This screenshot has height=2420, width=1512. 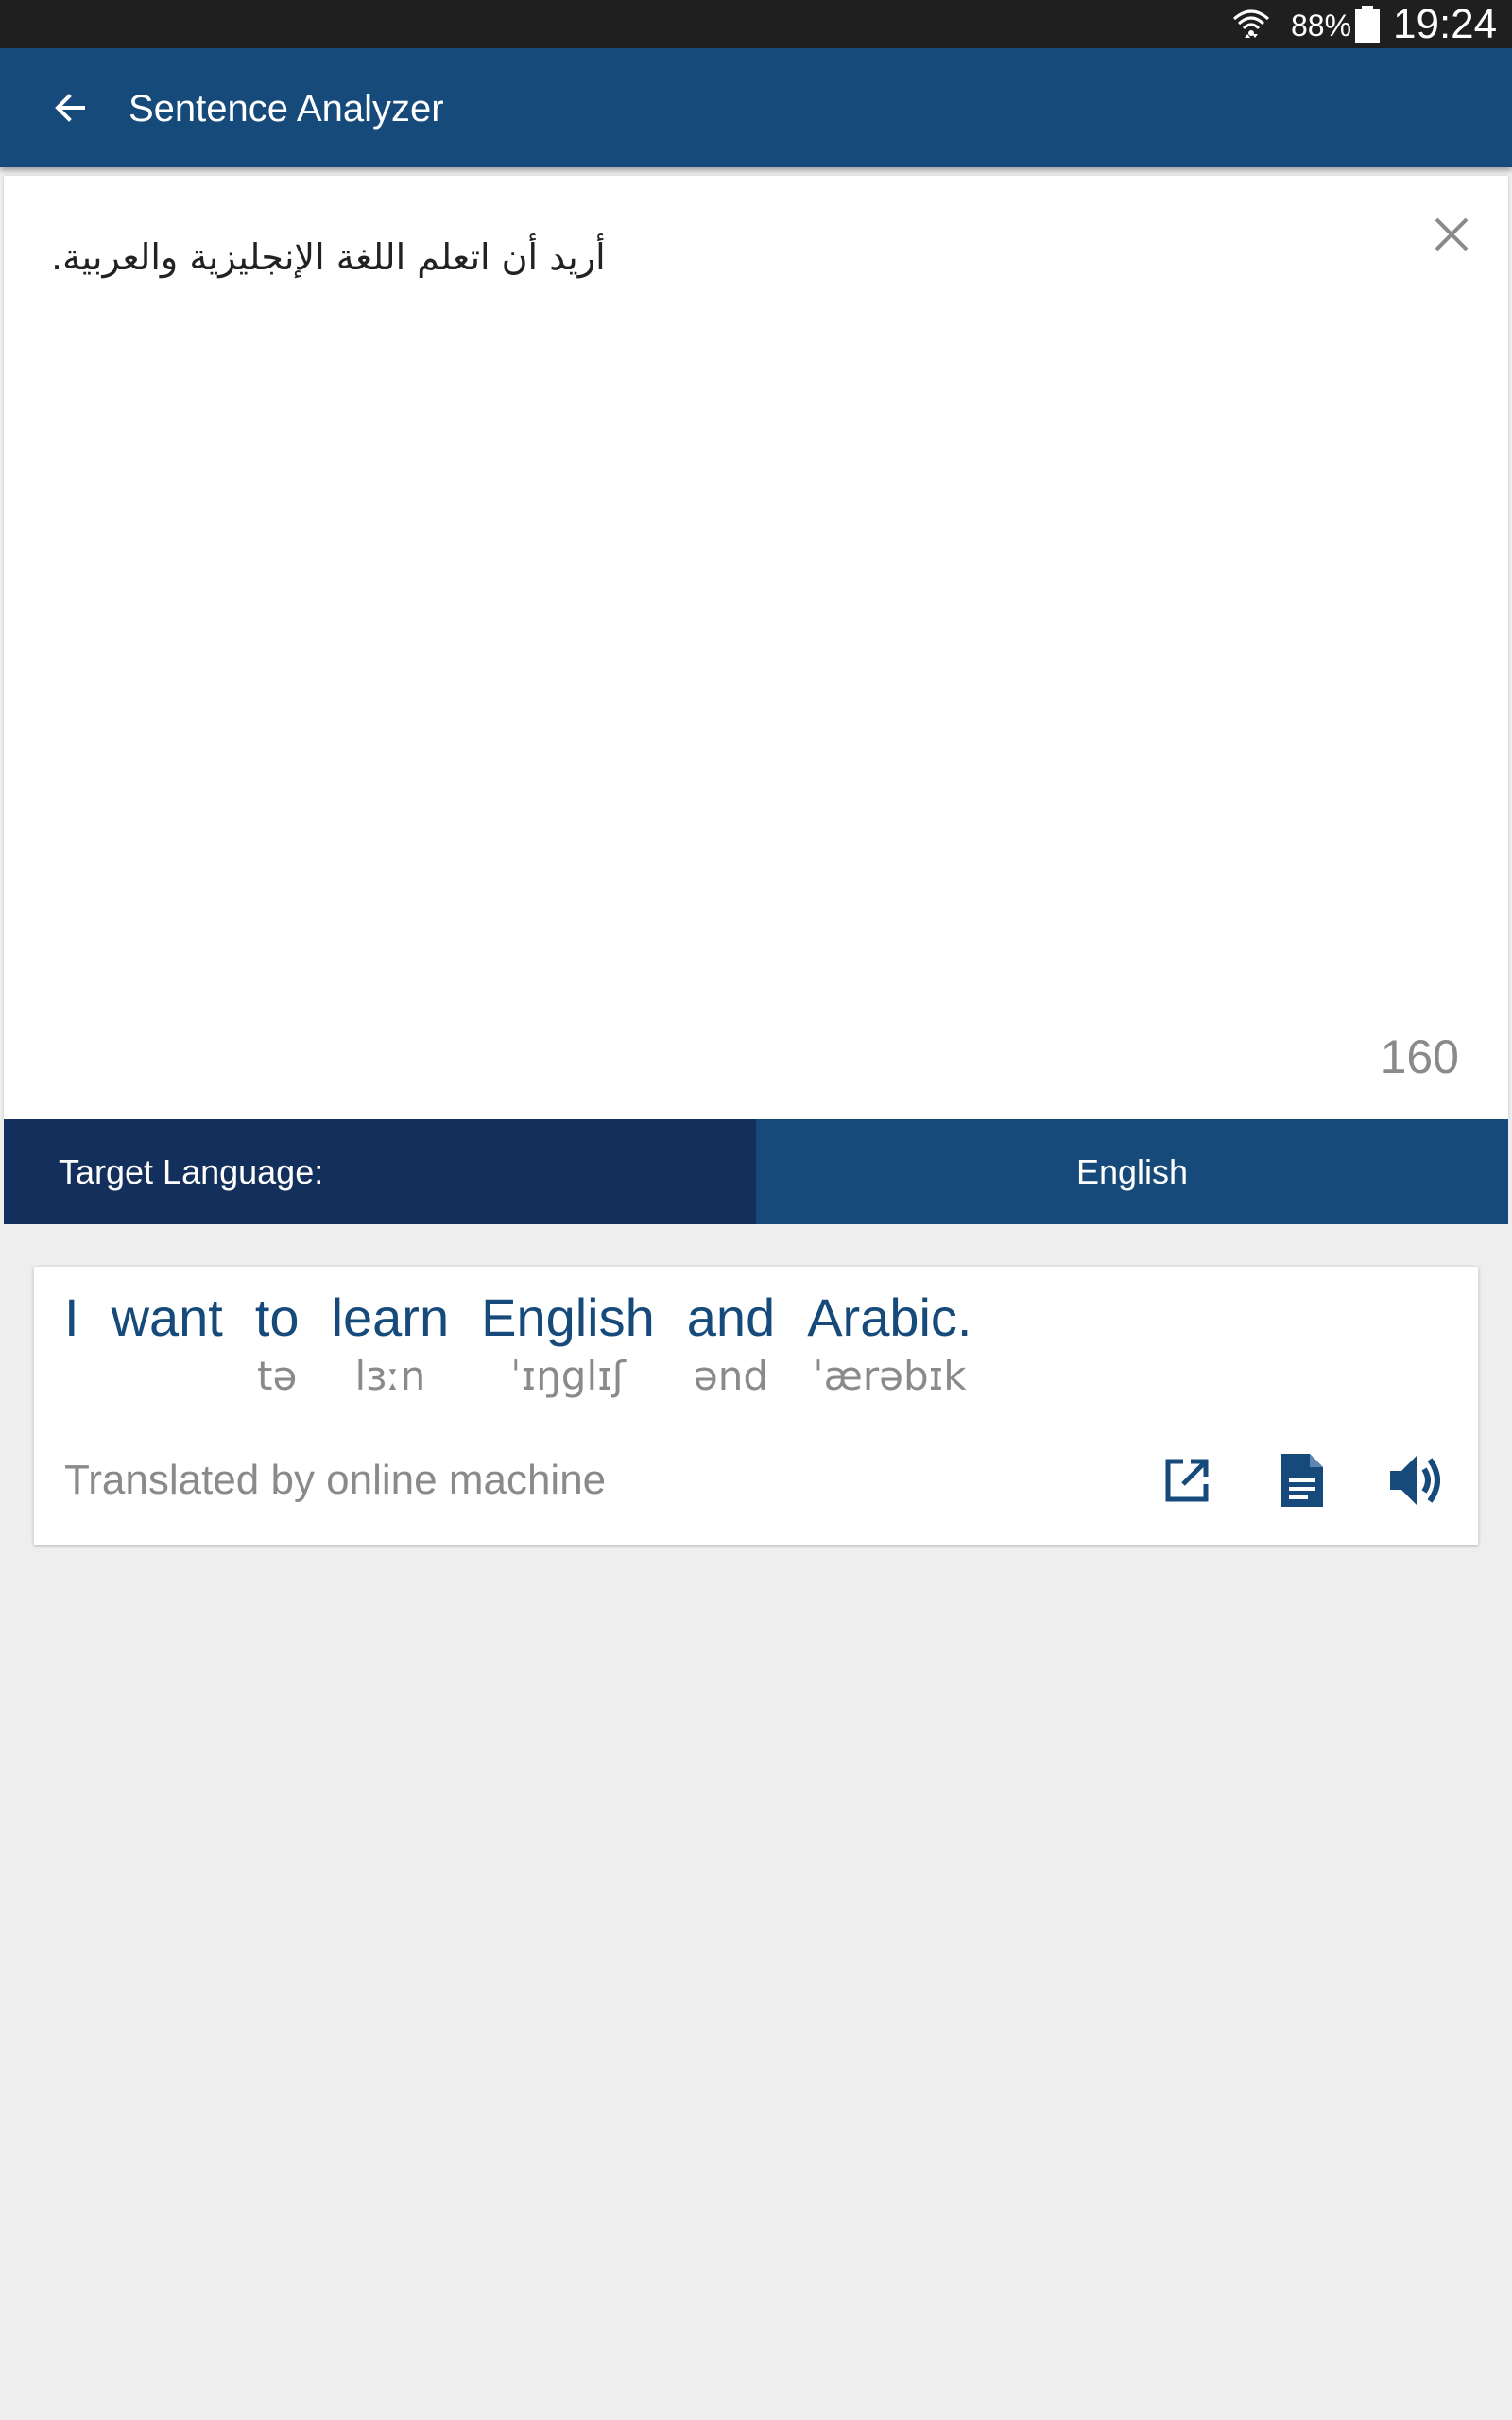 I want to click on word-item: learn lɜːn, so click(x=391, y=1345).